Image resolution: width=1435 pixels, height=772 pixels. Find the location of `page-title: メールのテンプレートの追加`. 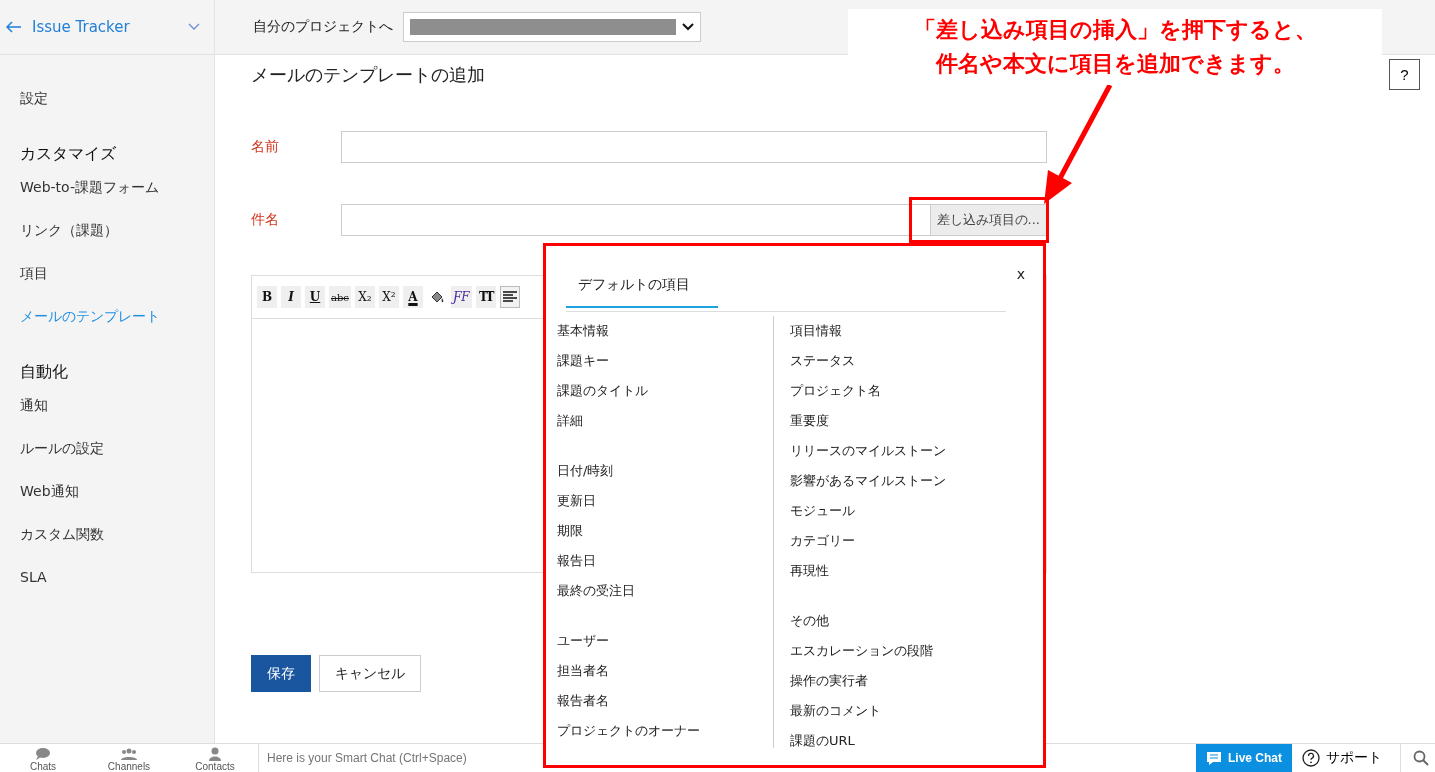

page-title: メールのテンプレートの追加 is located at coordinates (368, 74).